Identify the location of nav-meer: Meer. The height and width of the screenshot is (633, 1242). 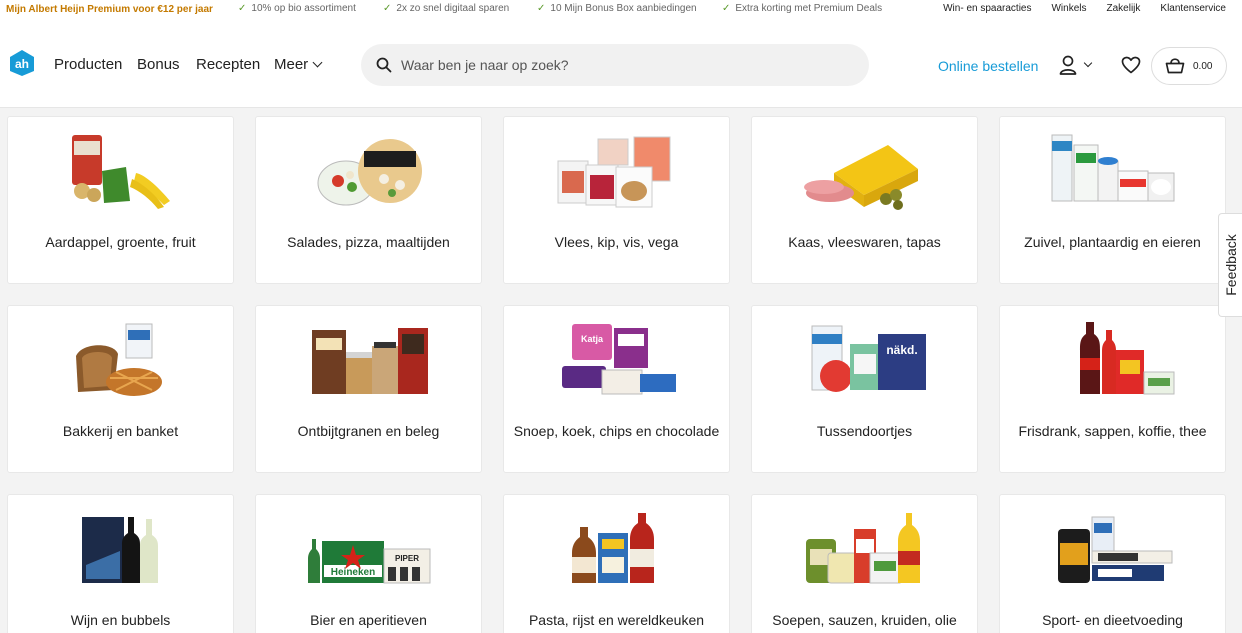
(298, 64).